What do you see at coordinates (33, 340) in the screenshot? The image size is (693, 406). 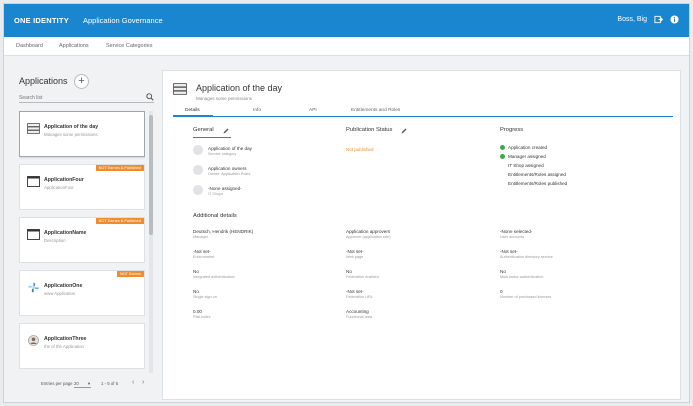 I see `user-avatar-icon` at bounding box center [33, 340].